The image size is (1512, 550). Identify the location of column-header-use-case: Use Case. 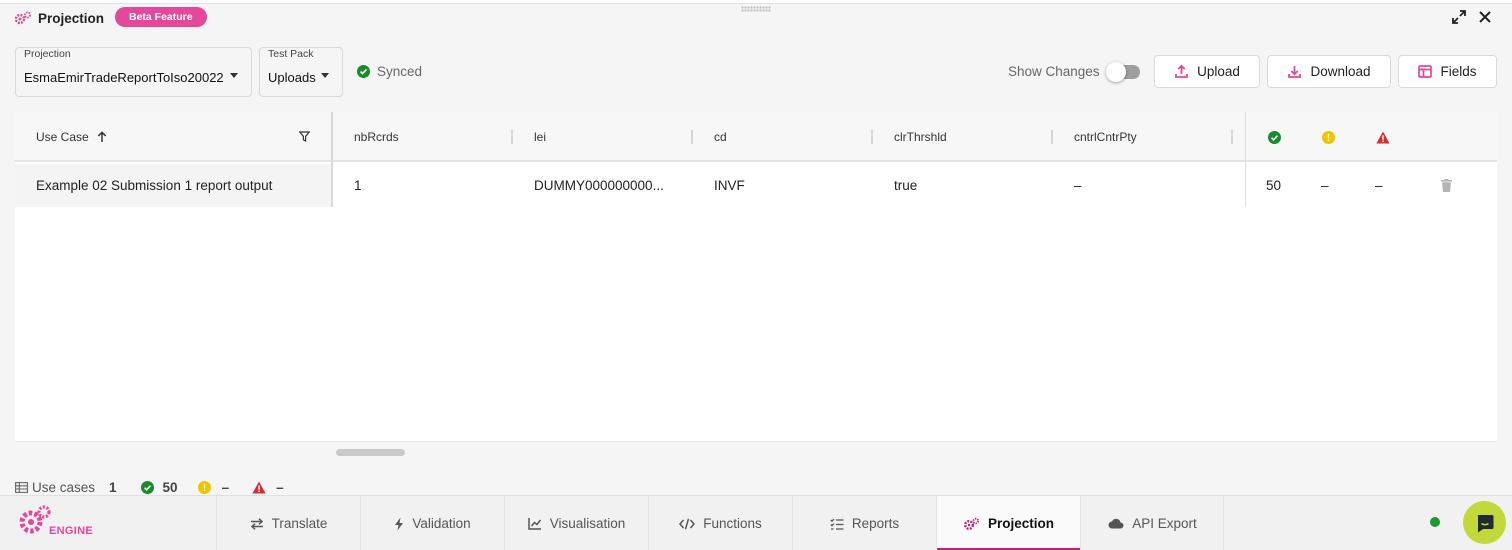
(62, 137).